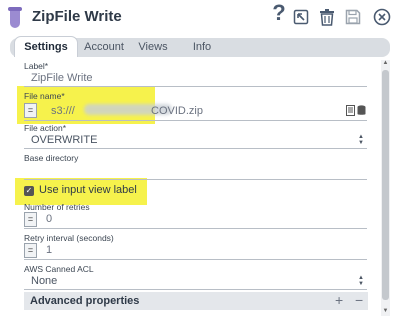 Image resolution: width=400 pixels, height=329 pixels. What do you see at coordinates (49, 250) in the screenshot?
I see `retry-interval-value: 1` at bounding box center [49, 250].